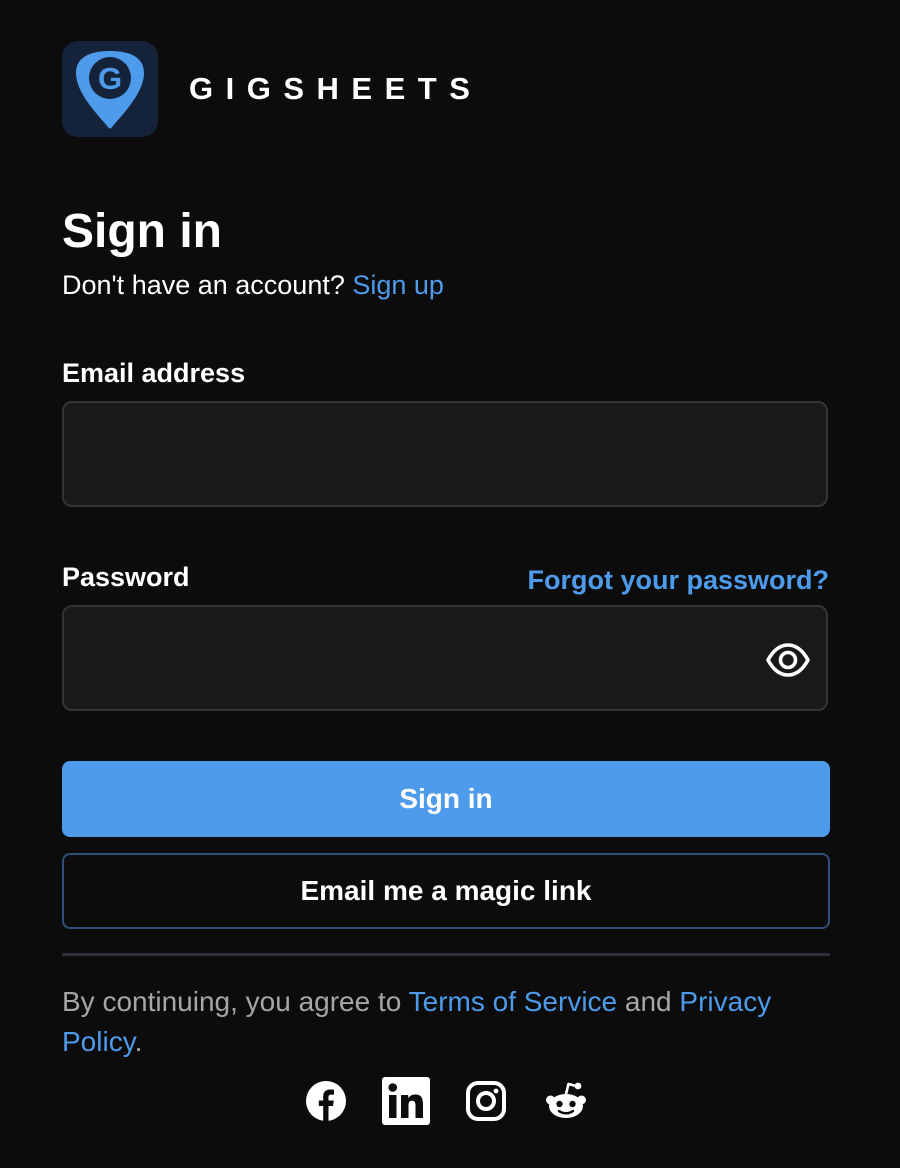 This screenshot has height=1168, width=900. Describe the element at coordinates (142, 231) in the screenshot. I see `page-title: Sign in` at that location.